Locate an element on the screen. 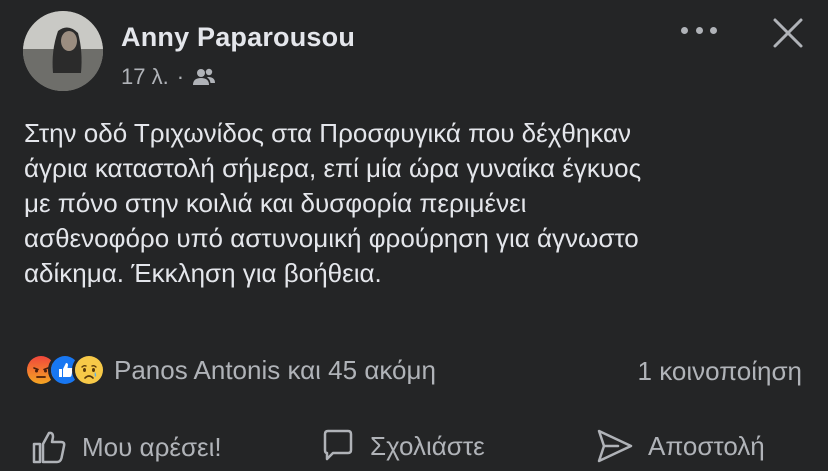 This screenshot has width=828, height=471. sad-reaction-icon is located at coordinates (89, 370).